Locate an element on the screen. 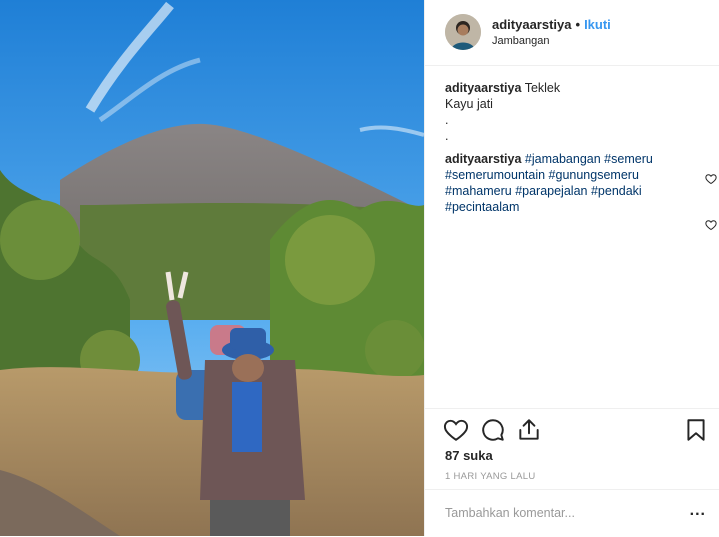  comment-input is located at coordinates (555, 513).